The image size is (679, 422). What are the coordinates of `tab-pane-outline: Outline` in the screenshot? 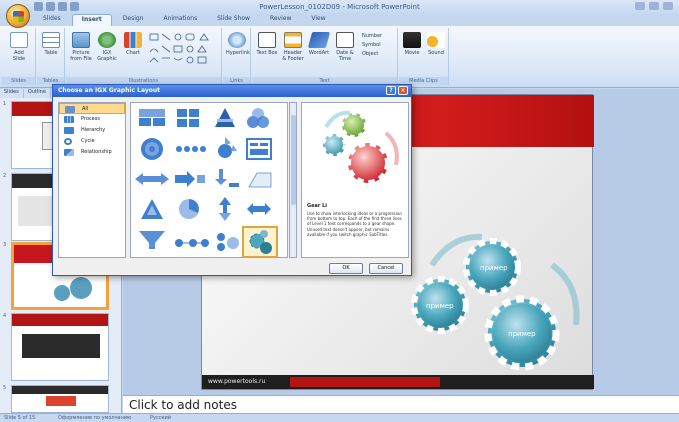 It's located at (37, 93).